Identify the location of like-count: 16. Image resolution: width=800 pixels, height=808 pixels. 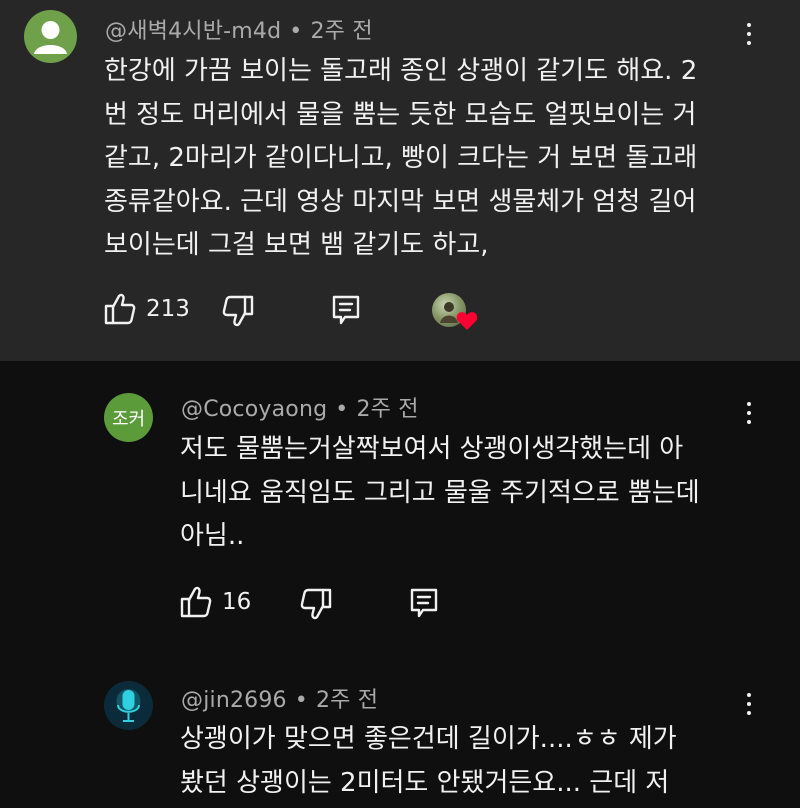
(237, 602).